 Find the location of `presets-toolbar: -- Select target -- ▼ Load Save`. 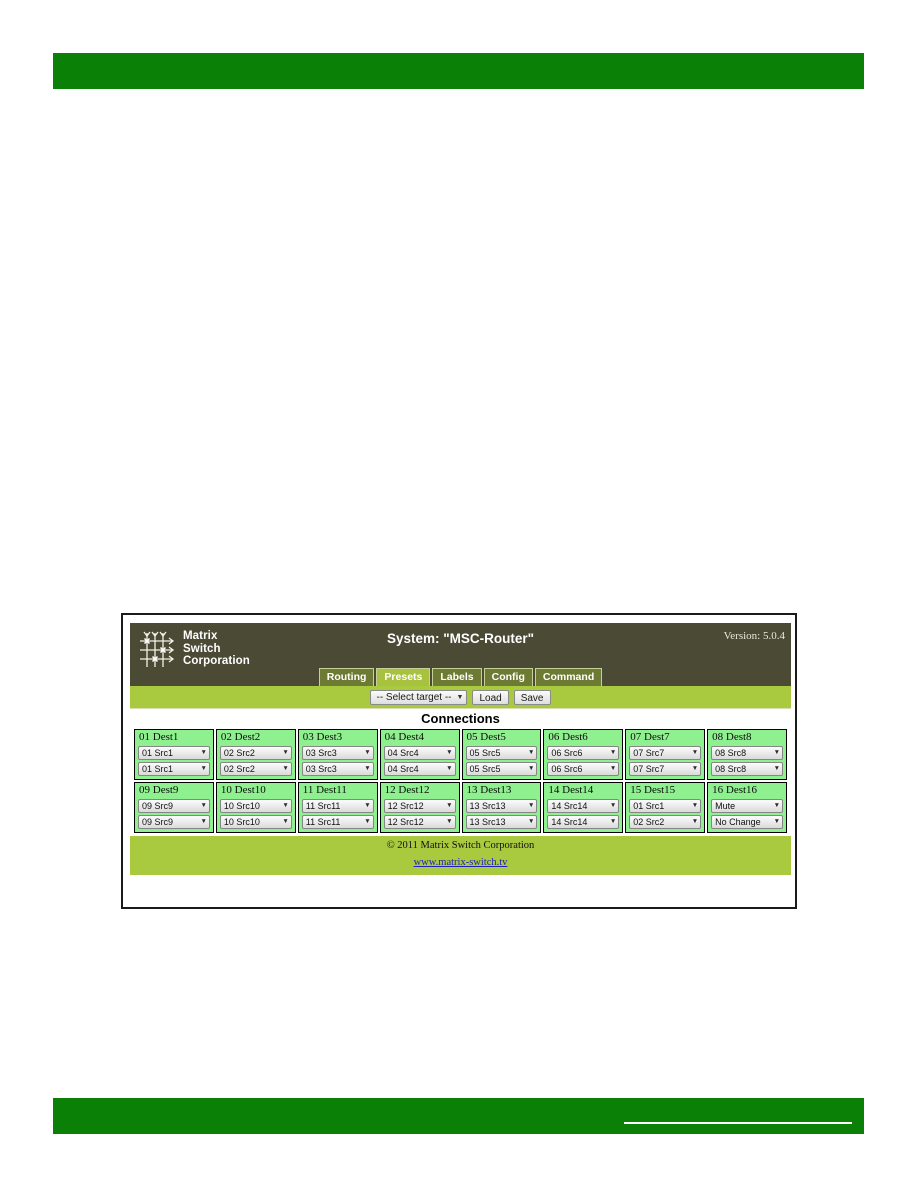

presets-toolbar: -- Select target -- ▼ Load Save is located at coordinates (460, 697).